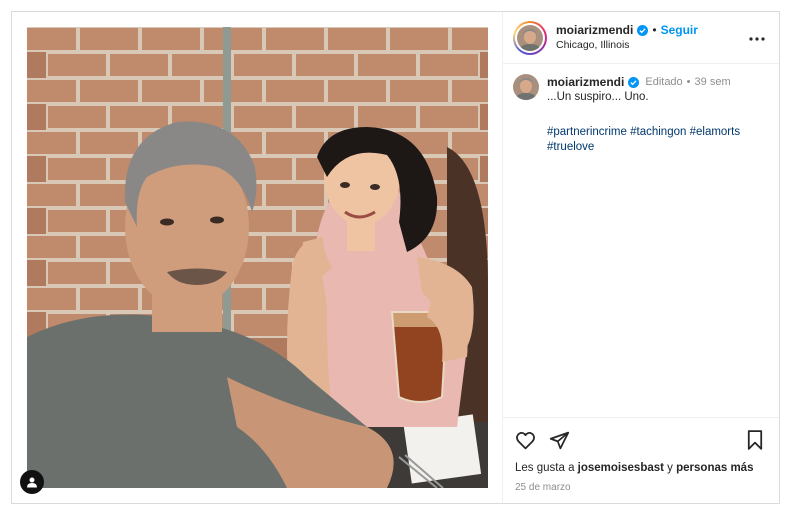 Image resolution: width=800 pixels, height=514 pixels. Describe the element at coordinates (621, 468) in the screenshot. I see `liker-username: josemoisesbast` at that location.